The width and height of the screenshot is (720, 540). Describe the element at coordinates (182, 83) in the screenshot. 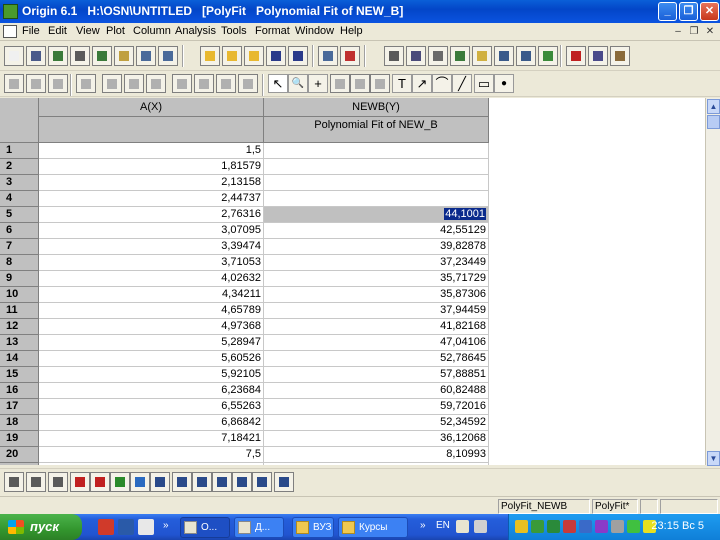

I see `sort-icon` at that location.